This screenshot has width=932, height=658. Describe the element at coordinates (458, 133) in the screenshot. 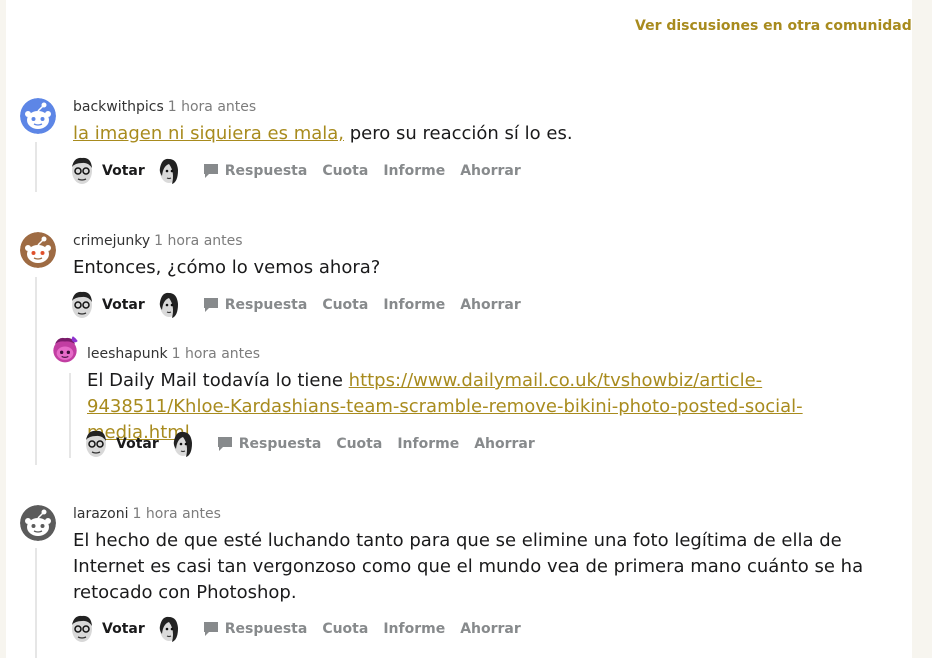

I see `comment-text: pero su reacción sí lo es.` at that location.